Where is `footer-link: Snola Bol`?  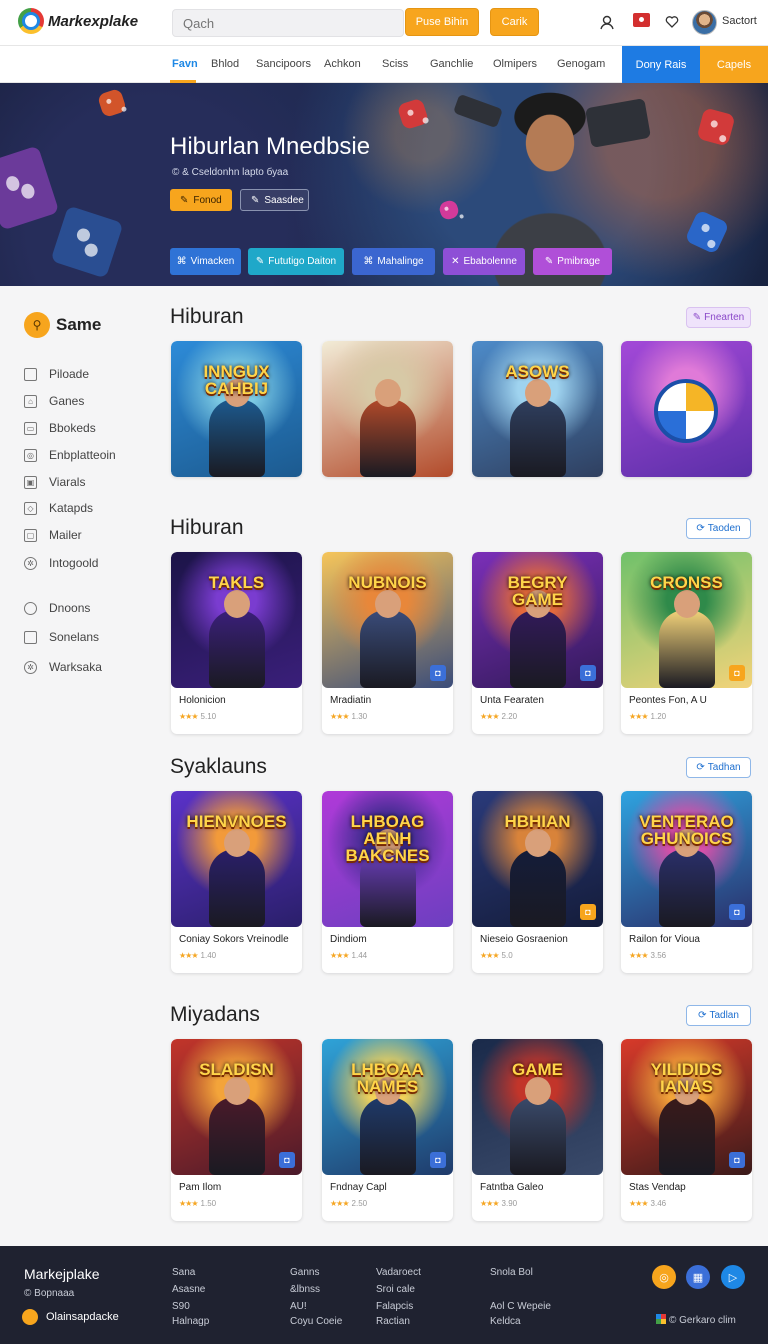
footer-link: Snola Bol is located at coordinates (511, 1272).